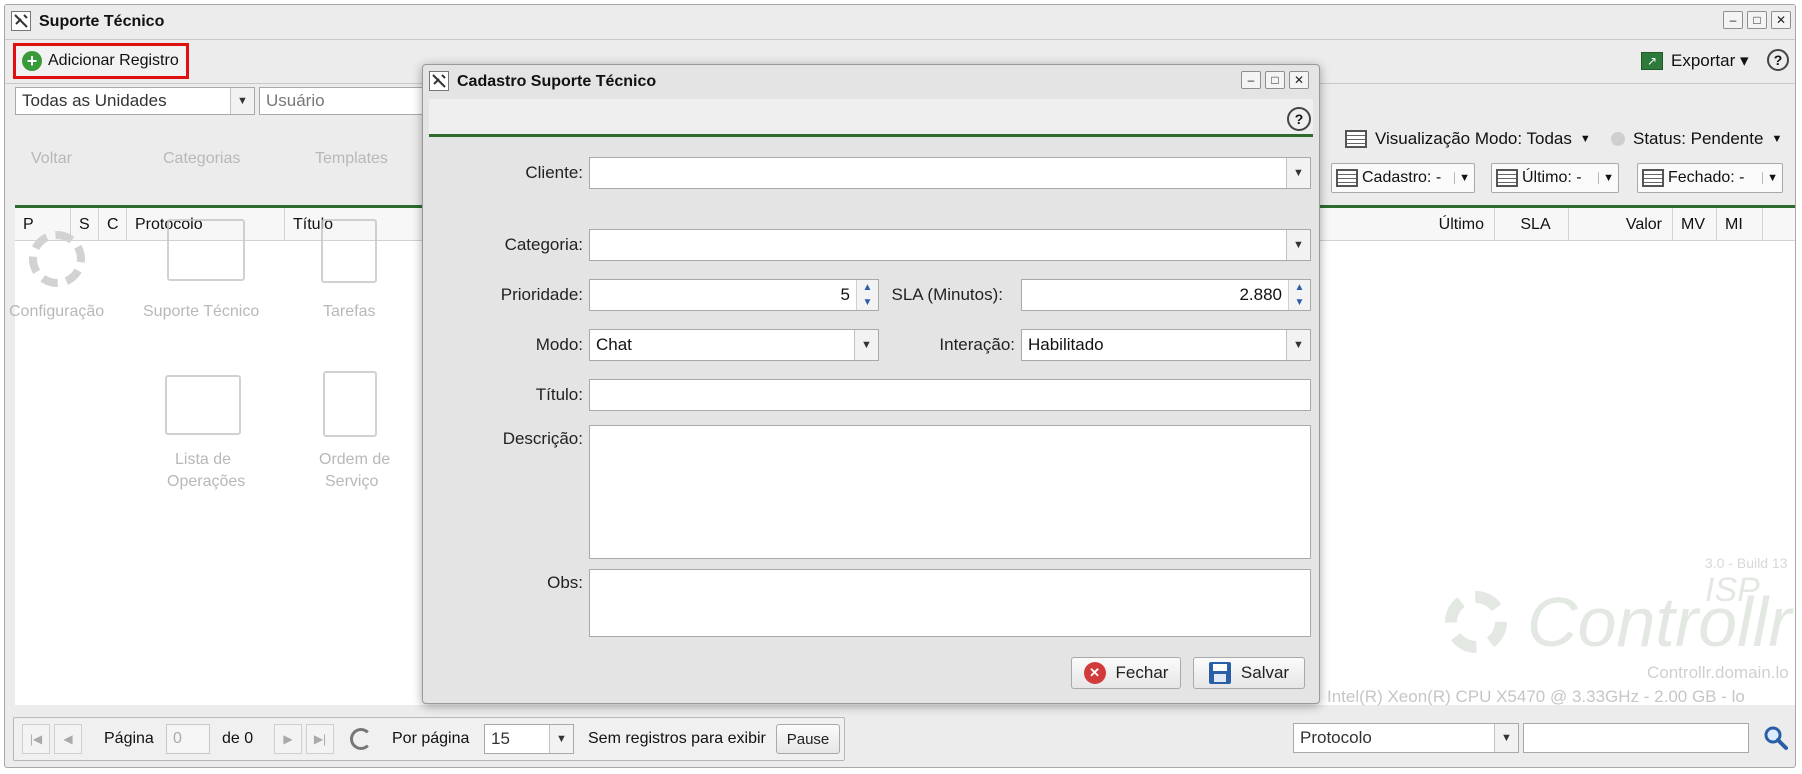 This screenshot has width=1802, height=774. I want to click on column-mi: MI, so click(1740, 224).